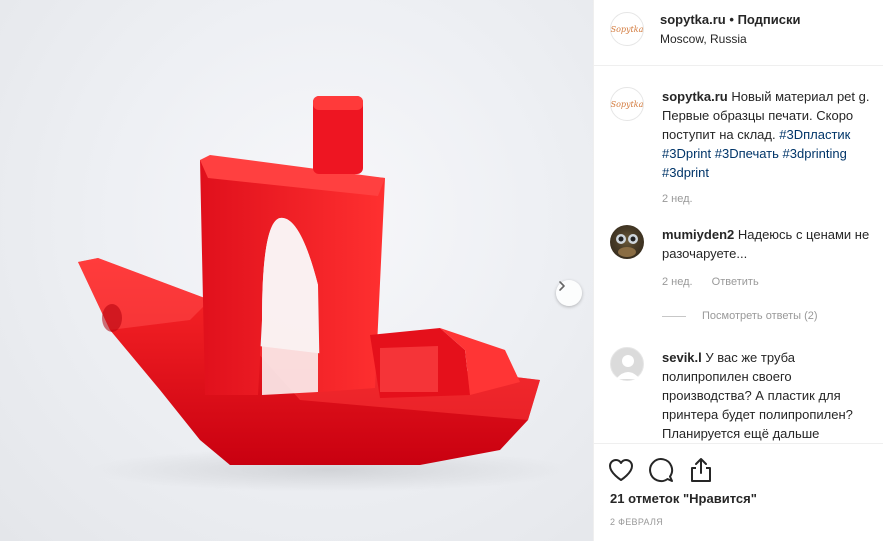 This screenshot has width=883, height=541. What do you see at coordinates (682, 357) in the screenshot?
I see `comment-username: sevik.l` at bounding box center [682, 357].